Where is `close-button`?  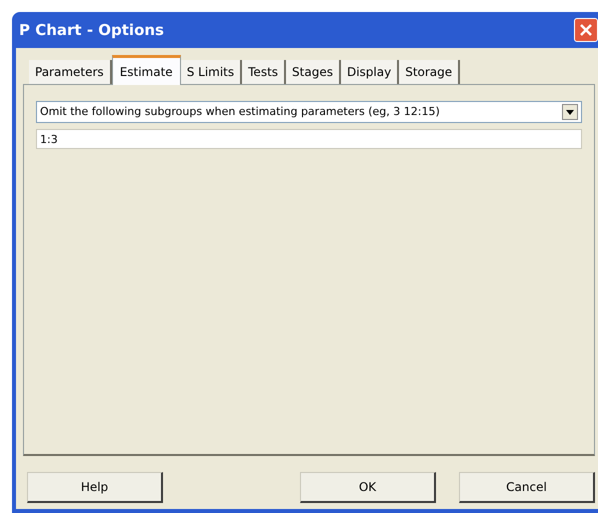
close-button is located at coordinates (586, 30).